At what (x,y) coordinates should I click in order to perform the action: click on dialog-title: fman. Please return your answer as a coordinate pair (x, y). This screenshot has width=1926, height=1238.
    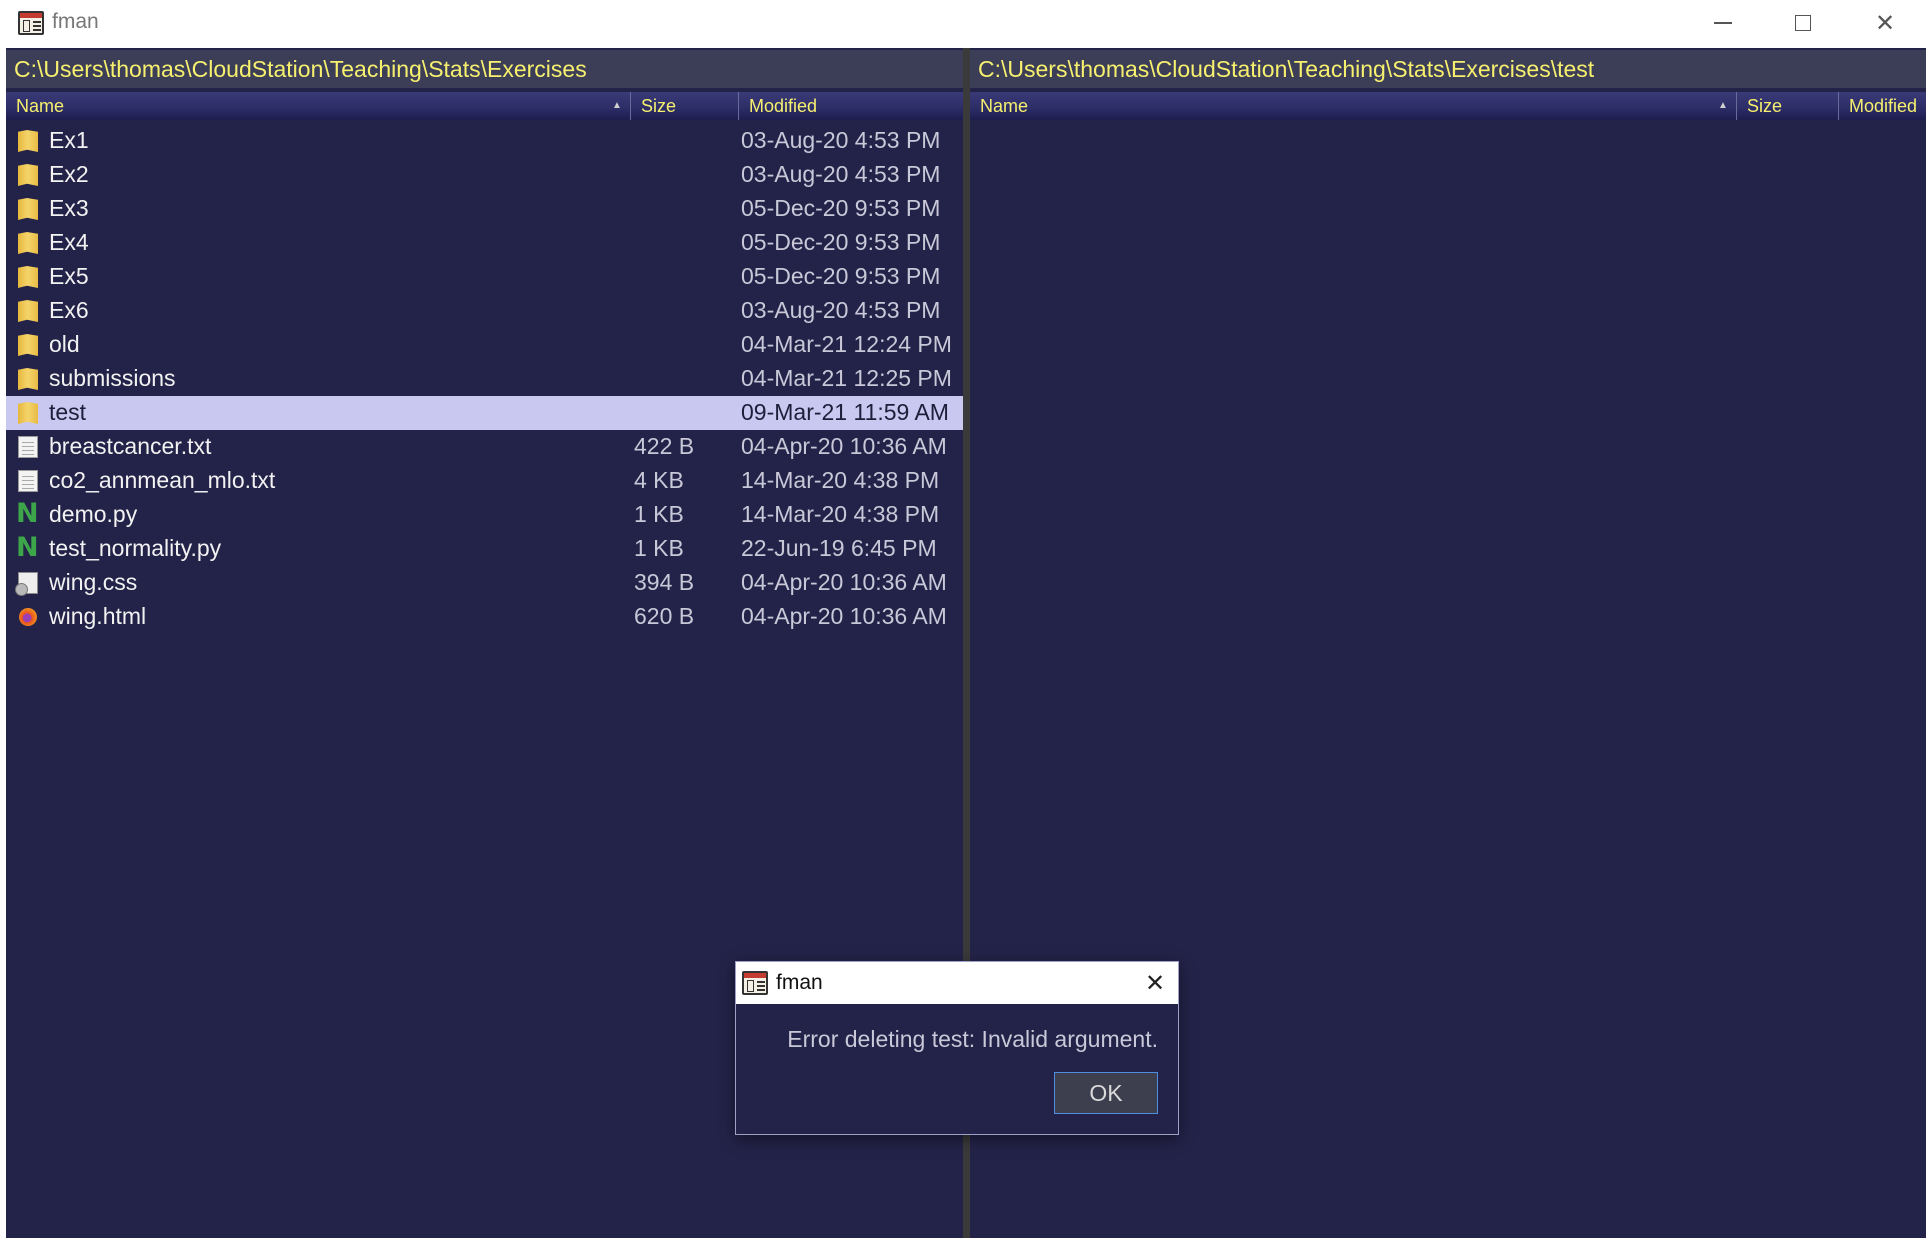
    Looking at the image, I should click on (799, 982).